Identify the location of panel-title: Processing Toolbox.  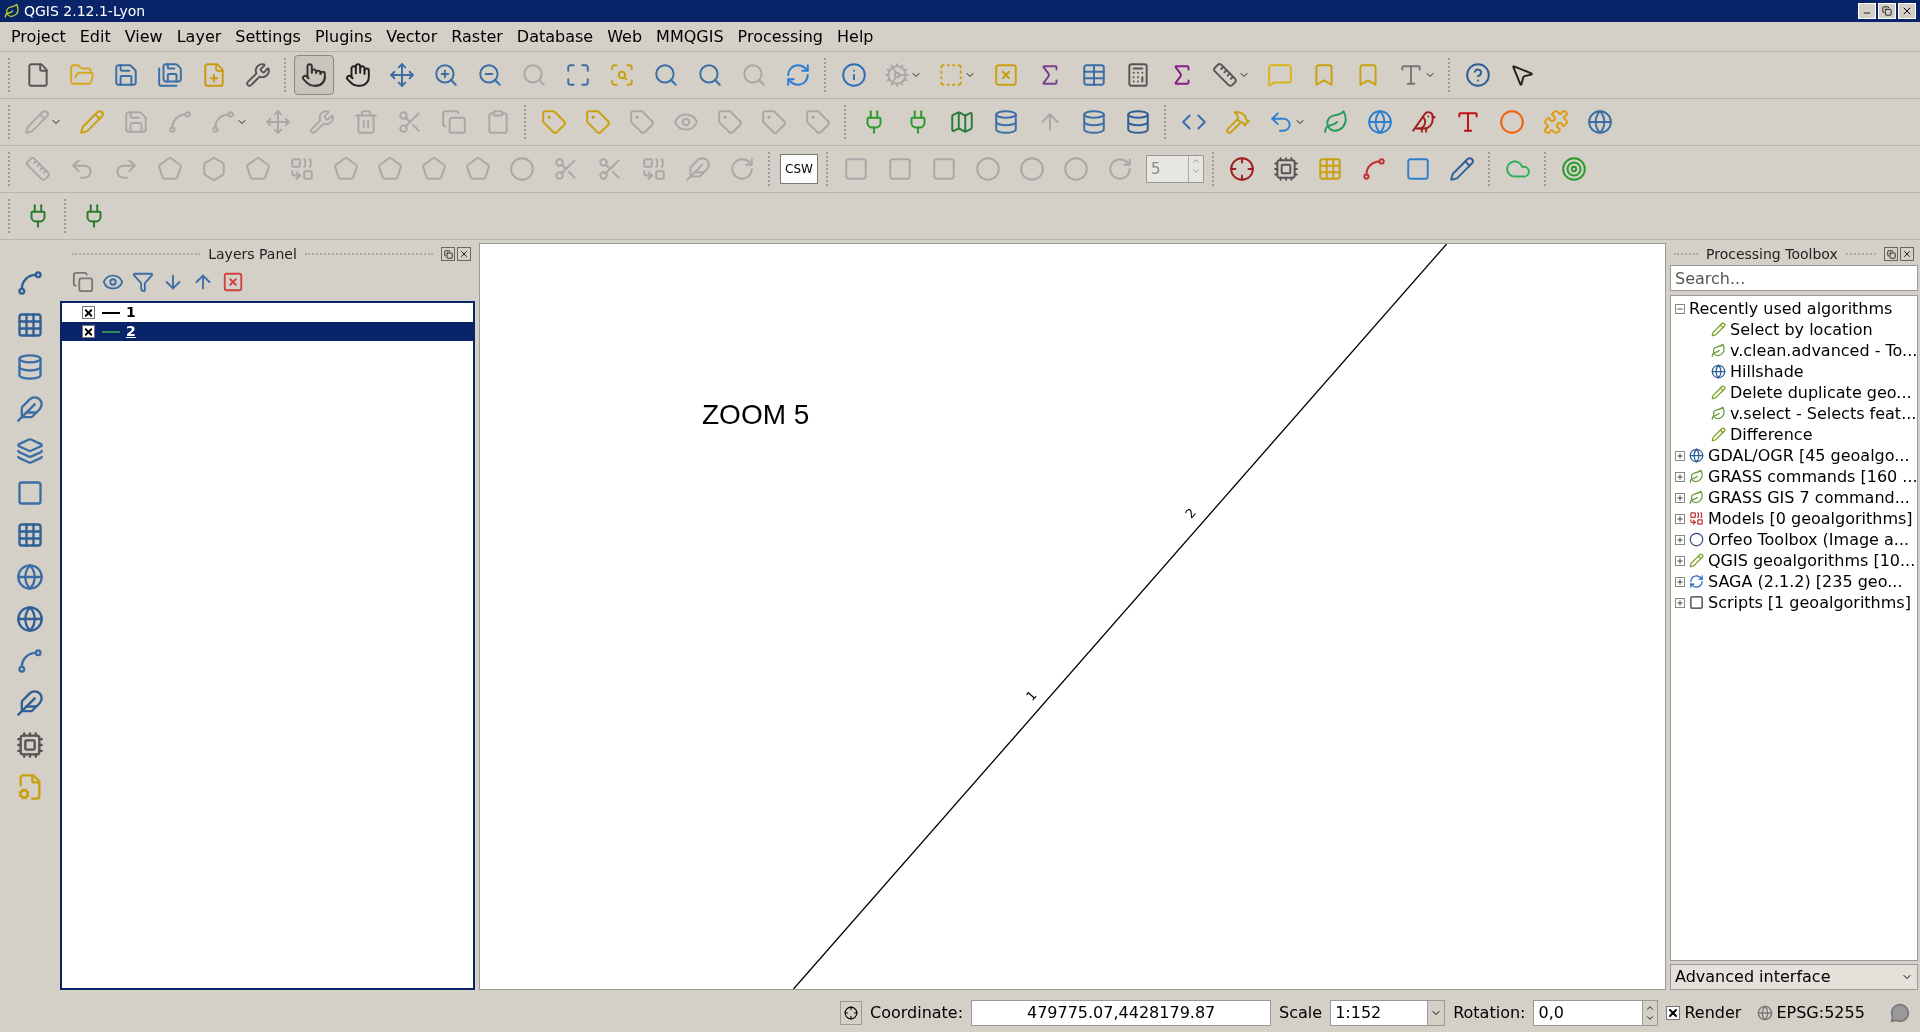
(1772, 254).